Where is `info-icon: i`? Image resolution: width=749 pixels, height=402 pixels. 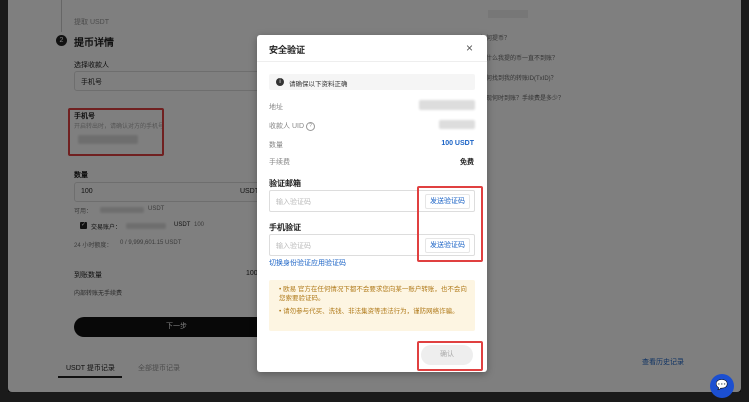
info-icon: i is located at coordinates (280, 82).